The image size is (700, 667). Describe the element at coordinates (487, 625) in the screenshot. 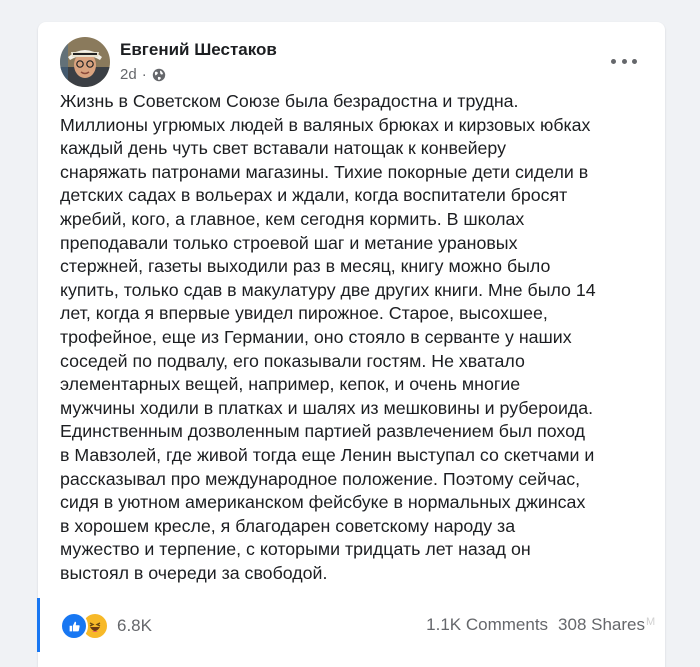

I see `comments-count-link: 1.1K Comments` at that location.